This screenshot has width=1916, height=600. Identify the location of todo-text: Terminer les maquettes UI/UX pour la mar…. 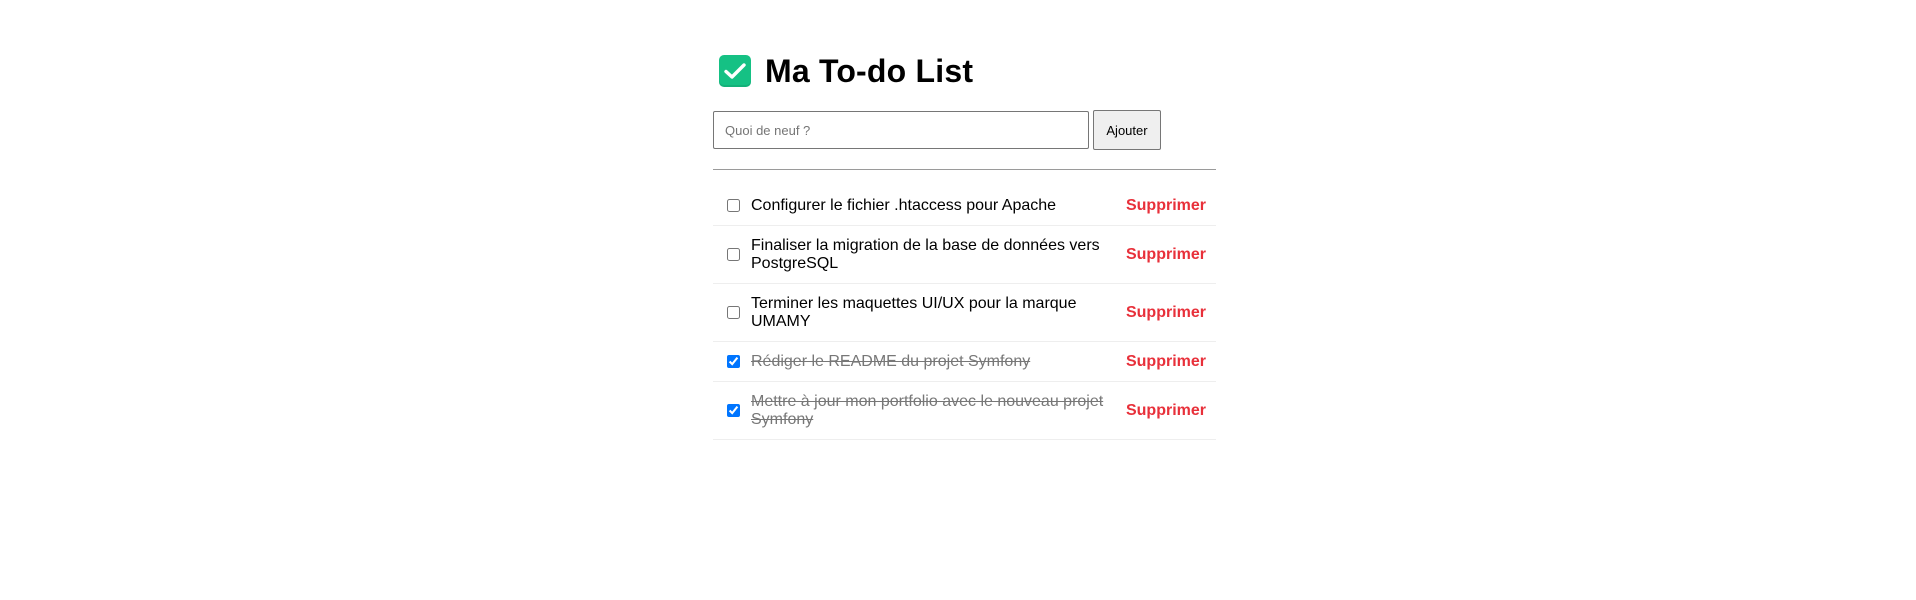
(914, 312).